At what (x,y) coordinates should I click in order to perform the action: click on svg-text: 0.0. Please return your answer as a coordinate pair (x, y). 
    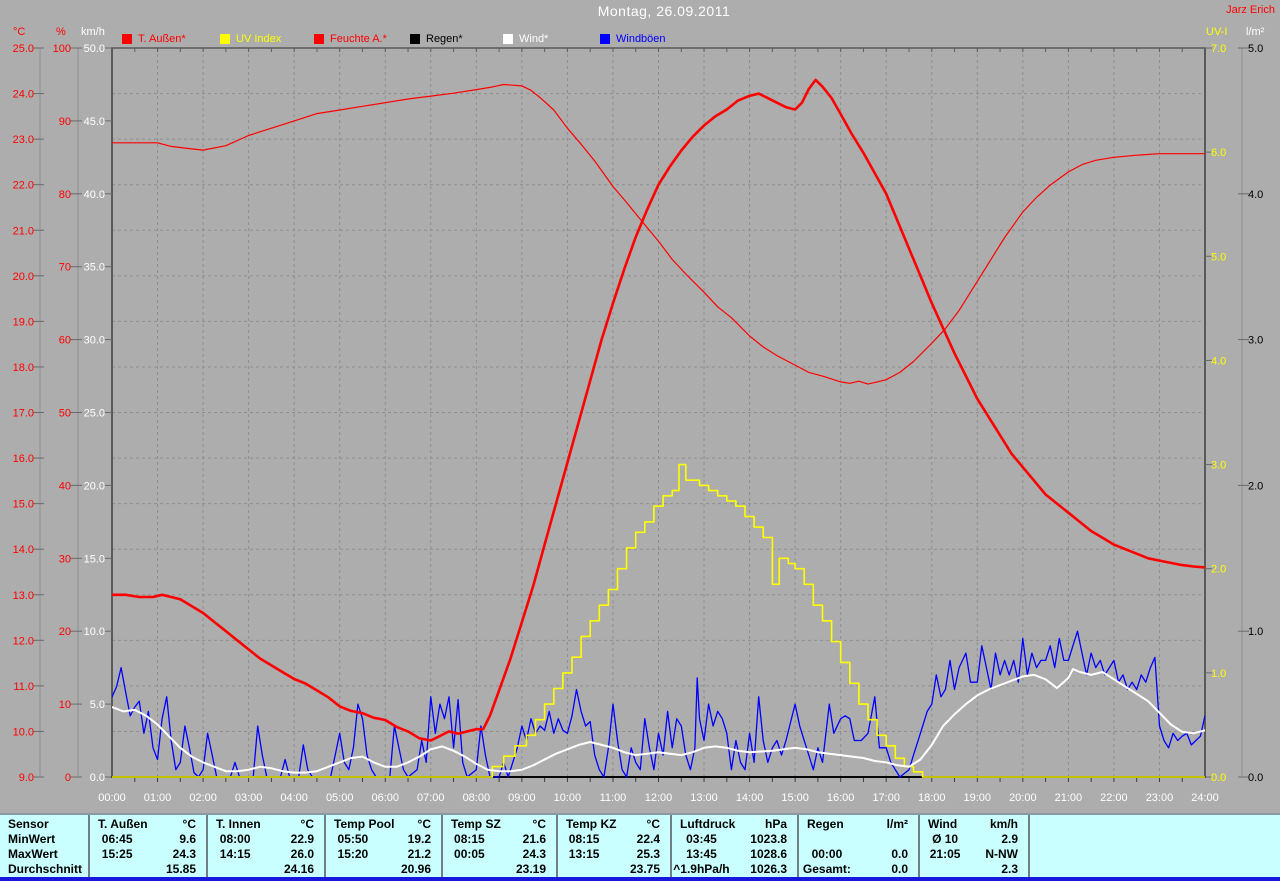
    Looking at the image, I should click on (1255, 778).